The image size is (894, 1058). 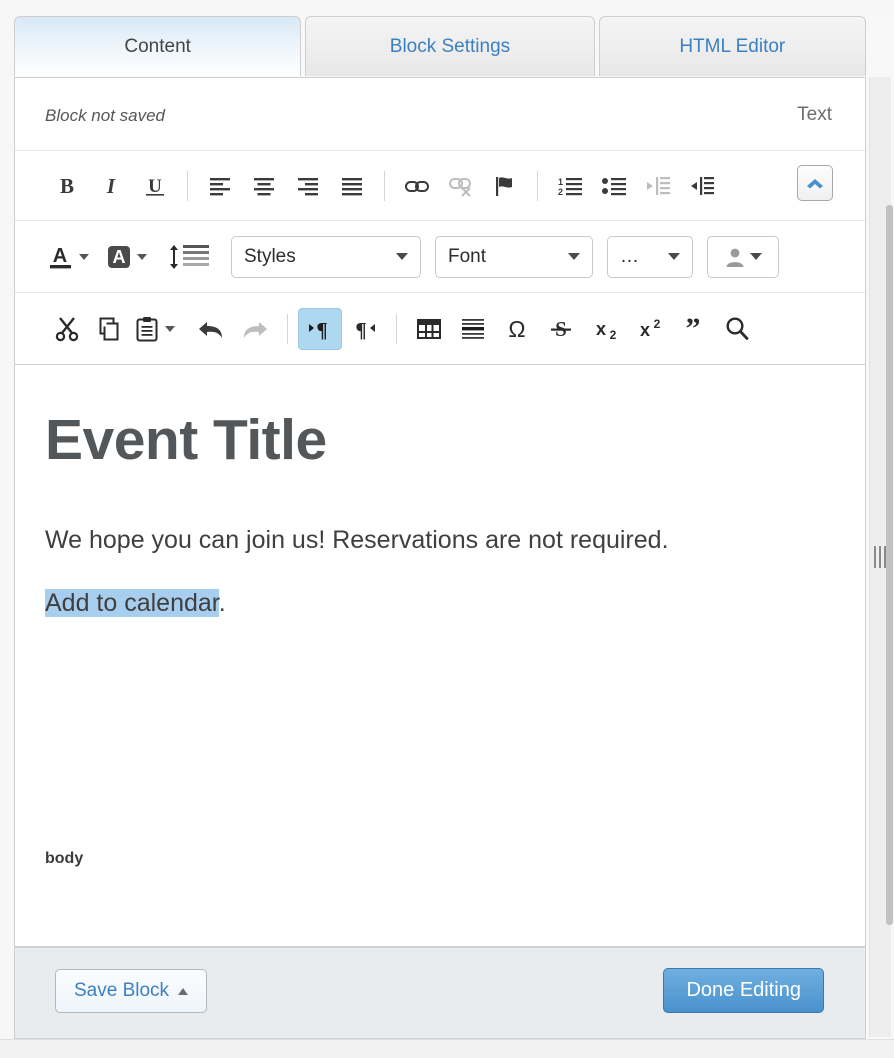 What do you see at coordinates (570, 186) in the screenshot?
I see `numbered-list-button: 1 2` at bounding box center [570, 186].